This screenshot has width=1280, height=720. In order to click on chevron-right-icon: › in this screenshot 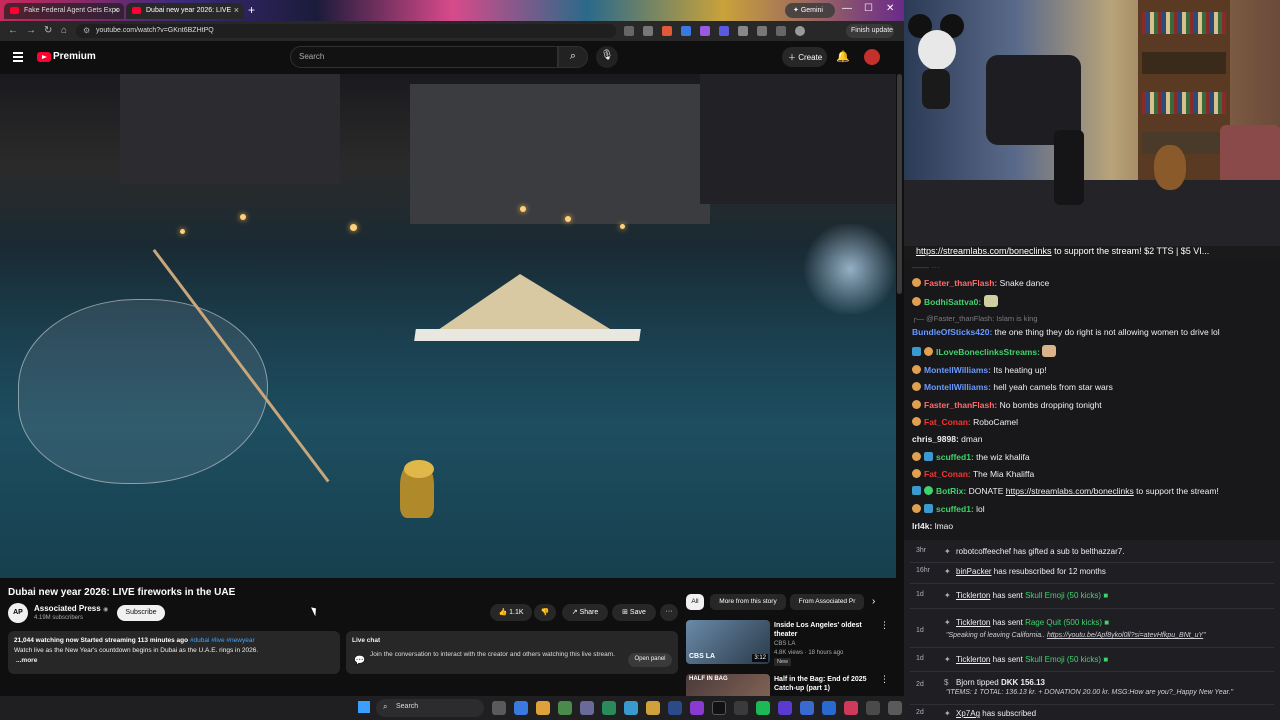, I will do `click(873, 601)`.